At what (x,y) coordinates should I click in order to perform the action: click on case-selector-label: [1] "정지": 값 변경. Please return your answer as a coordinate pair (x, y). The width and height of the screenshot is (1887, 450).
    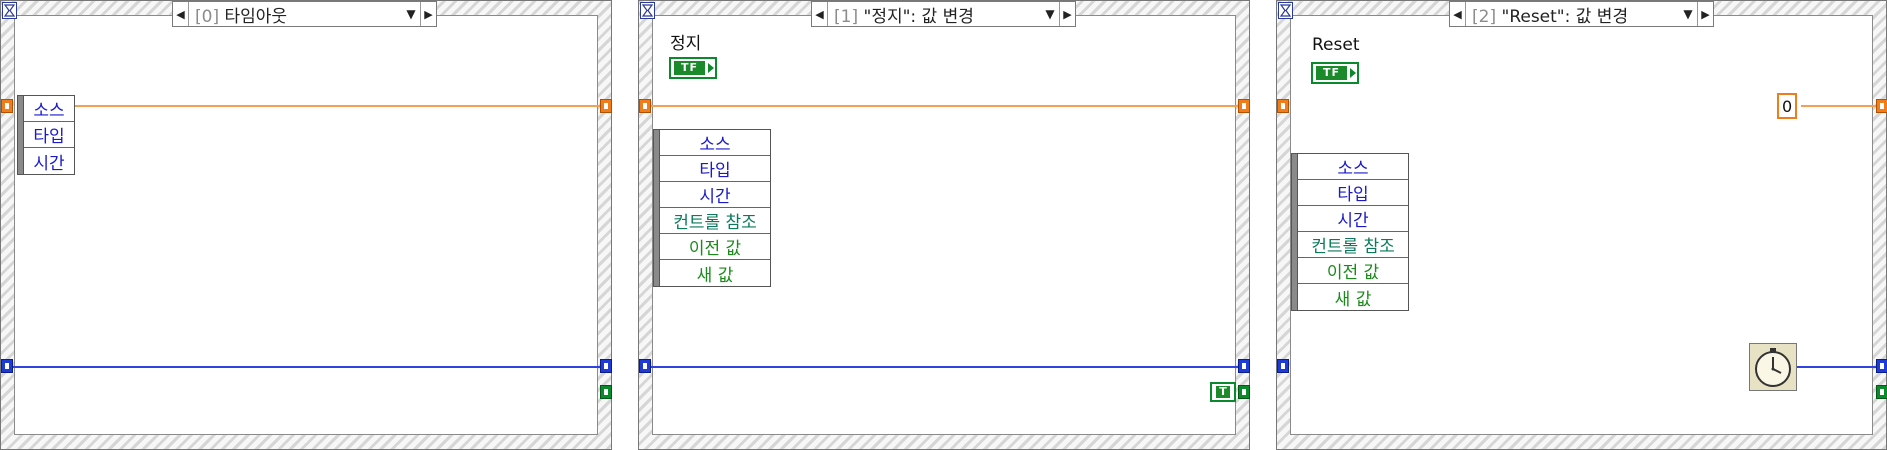
    Looking at the image, I should click on (934, 14).